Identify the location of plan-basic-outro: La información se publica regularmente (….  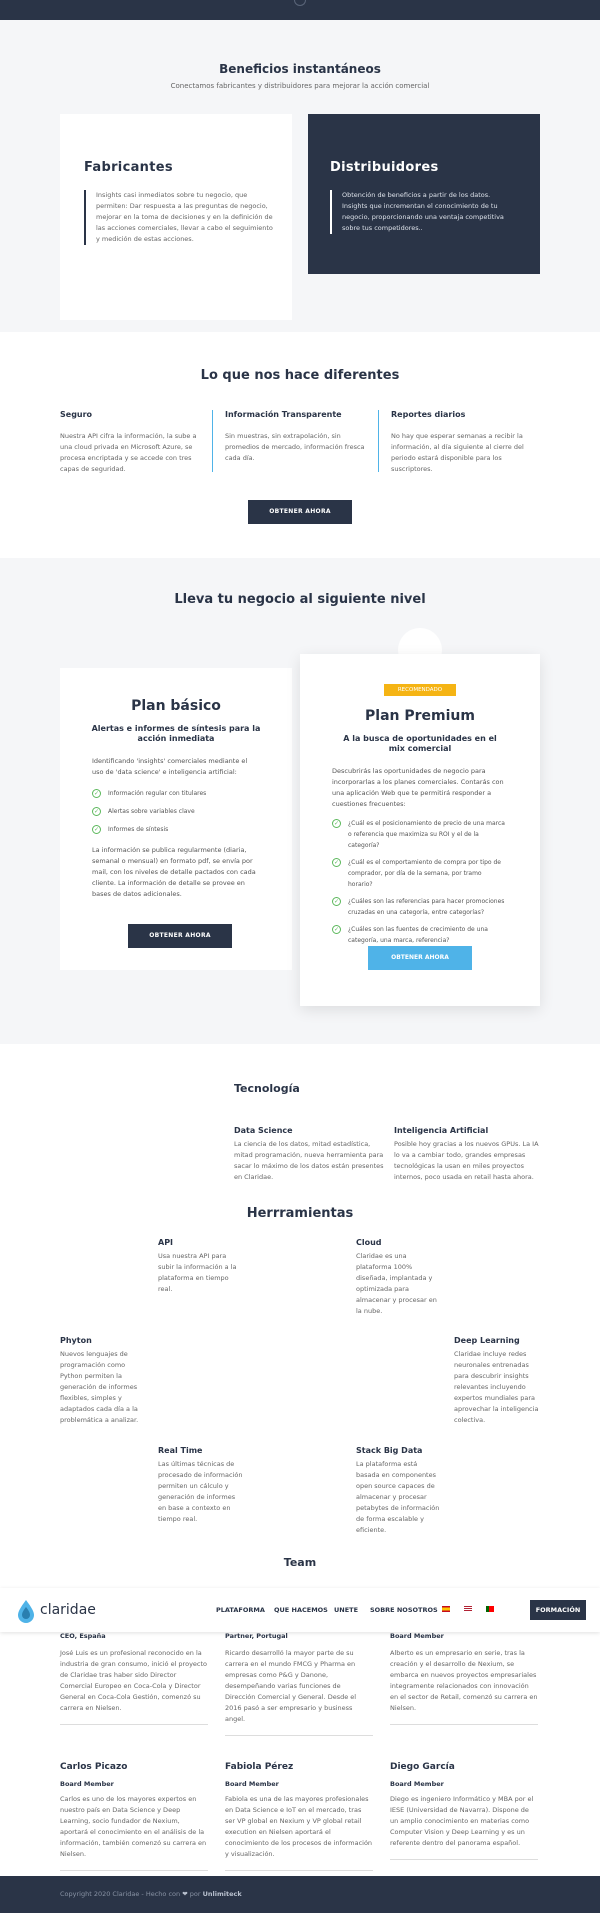
(174, 872).